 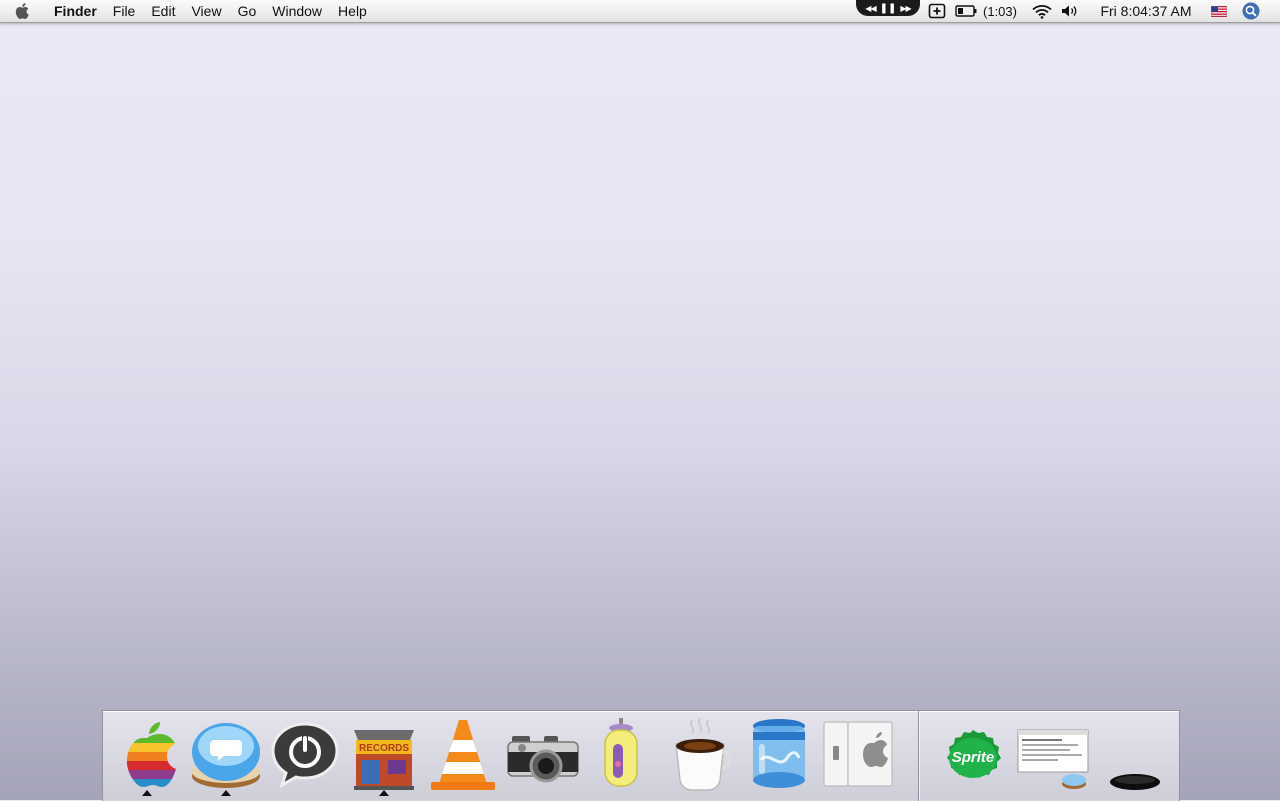 I want to click on glass-jar-icon, so click(x=779, y=753).